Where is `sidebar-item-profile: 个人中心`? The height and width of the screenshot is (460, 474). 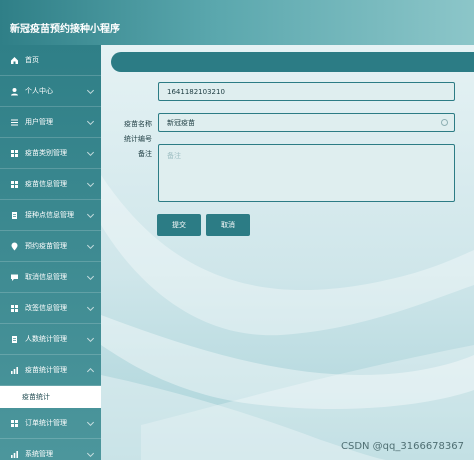 sidebar-item-profile: 个人中心 is located at coordinates (50, 91).